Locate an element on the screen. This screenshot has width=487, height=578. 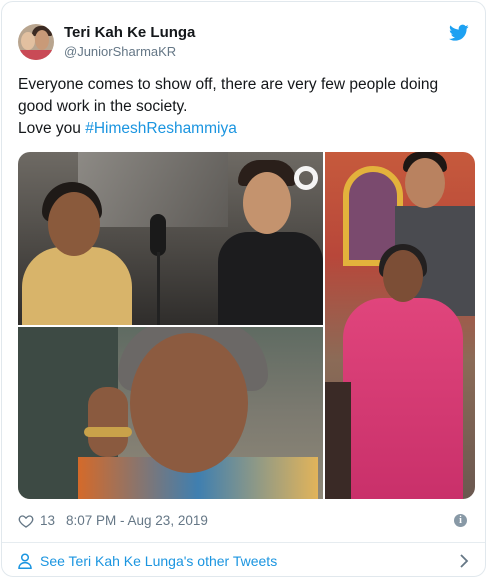
author-names: Teri Kah Ke Lunga @JuniorSharmaKR is located at coordinates (129, 42).